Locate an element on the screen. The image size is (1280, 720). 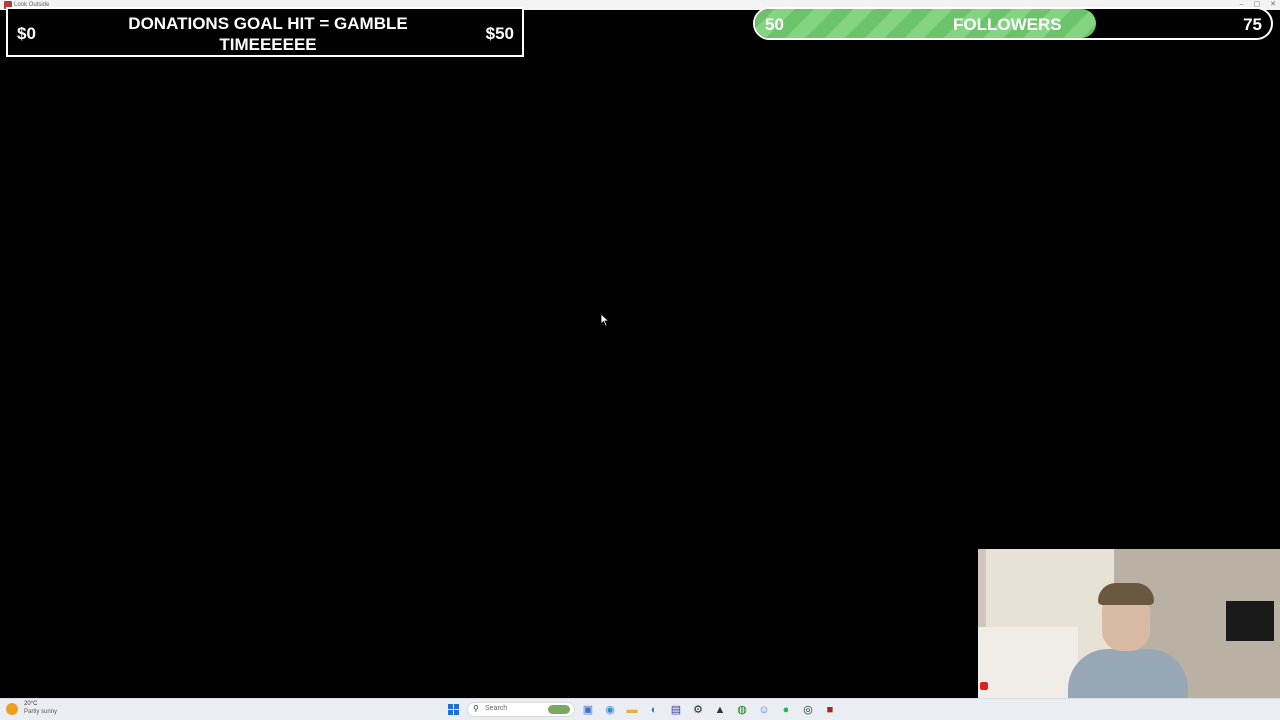
copilot-icon: ◉ is located at coordinates (610, 710).